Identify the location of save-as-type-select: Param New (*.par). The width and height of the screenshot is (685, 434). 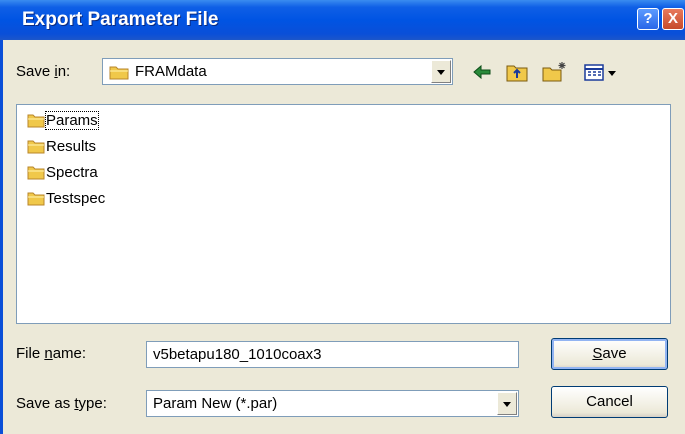
(332, 403).